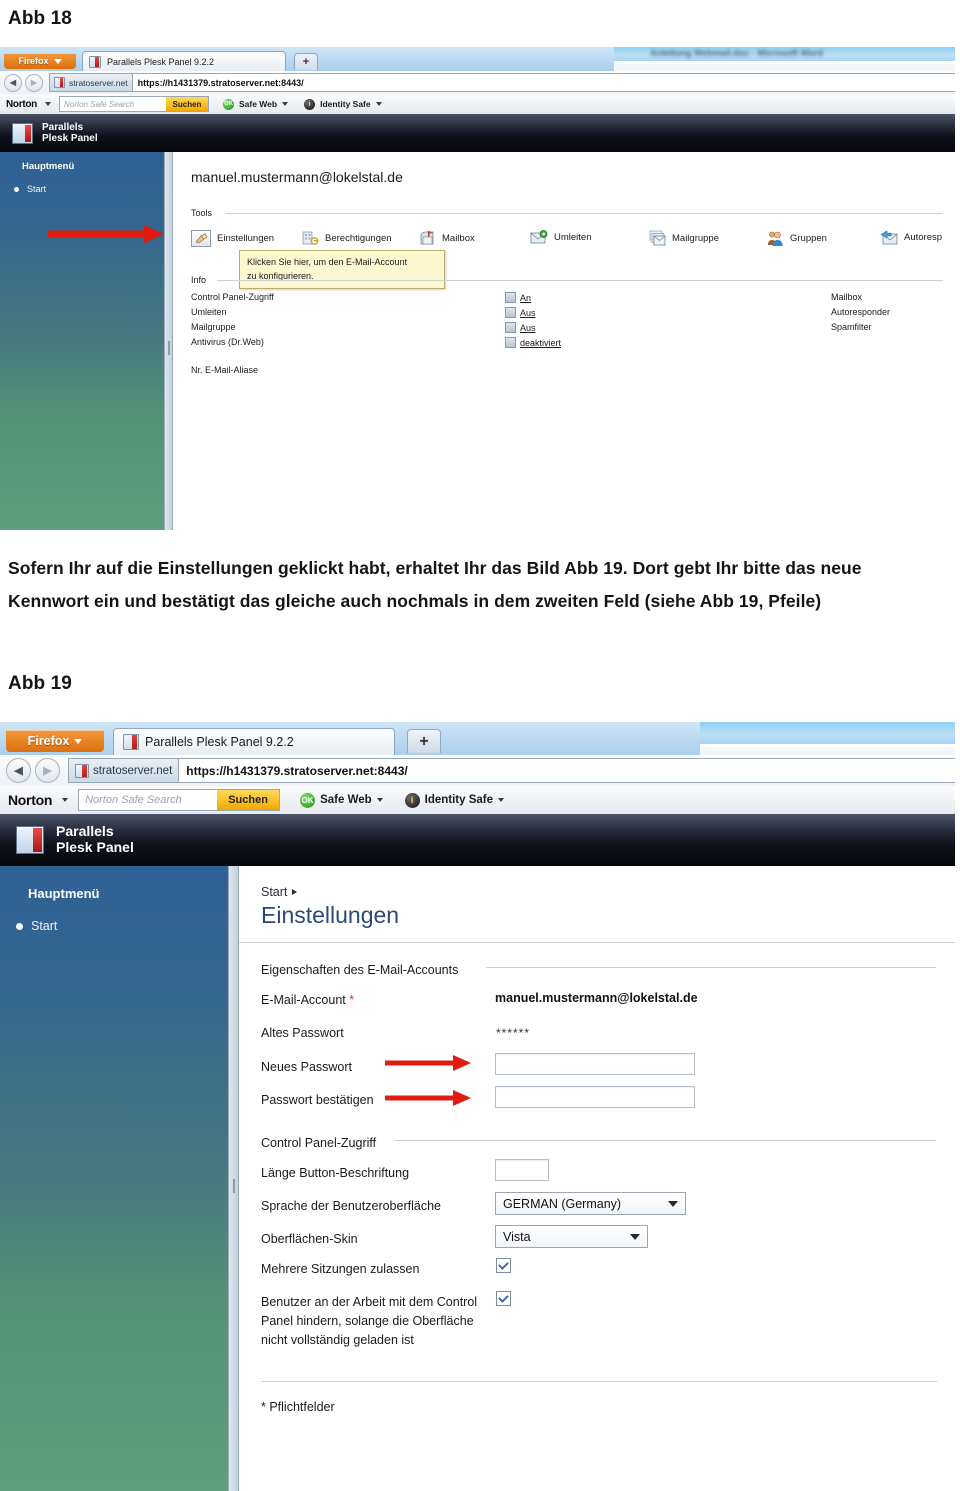  I want to click on settings-hand-icon, so click(201, 238).